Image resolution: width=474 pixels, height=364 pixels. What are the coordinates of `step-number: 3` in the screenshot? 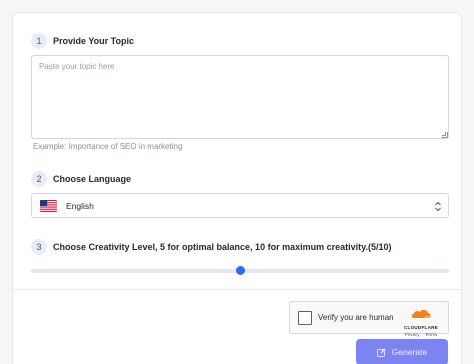 It's located at (39, 247).